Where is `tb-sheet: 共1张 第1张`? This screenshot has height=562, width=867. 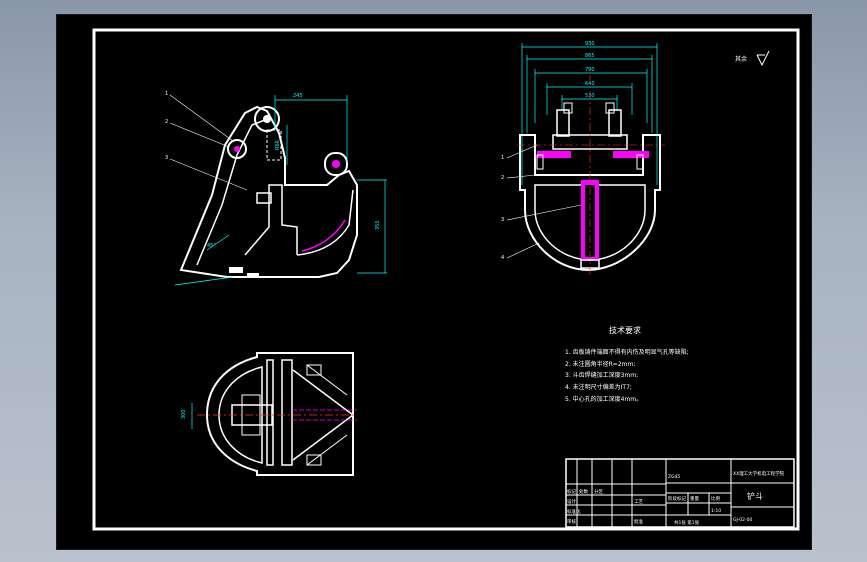 tb-sheet: 共1张 第1张 is located at coordinates (687, 522).